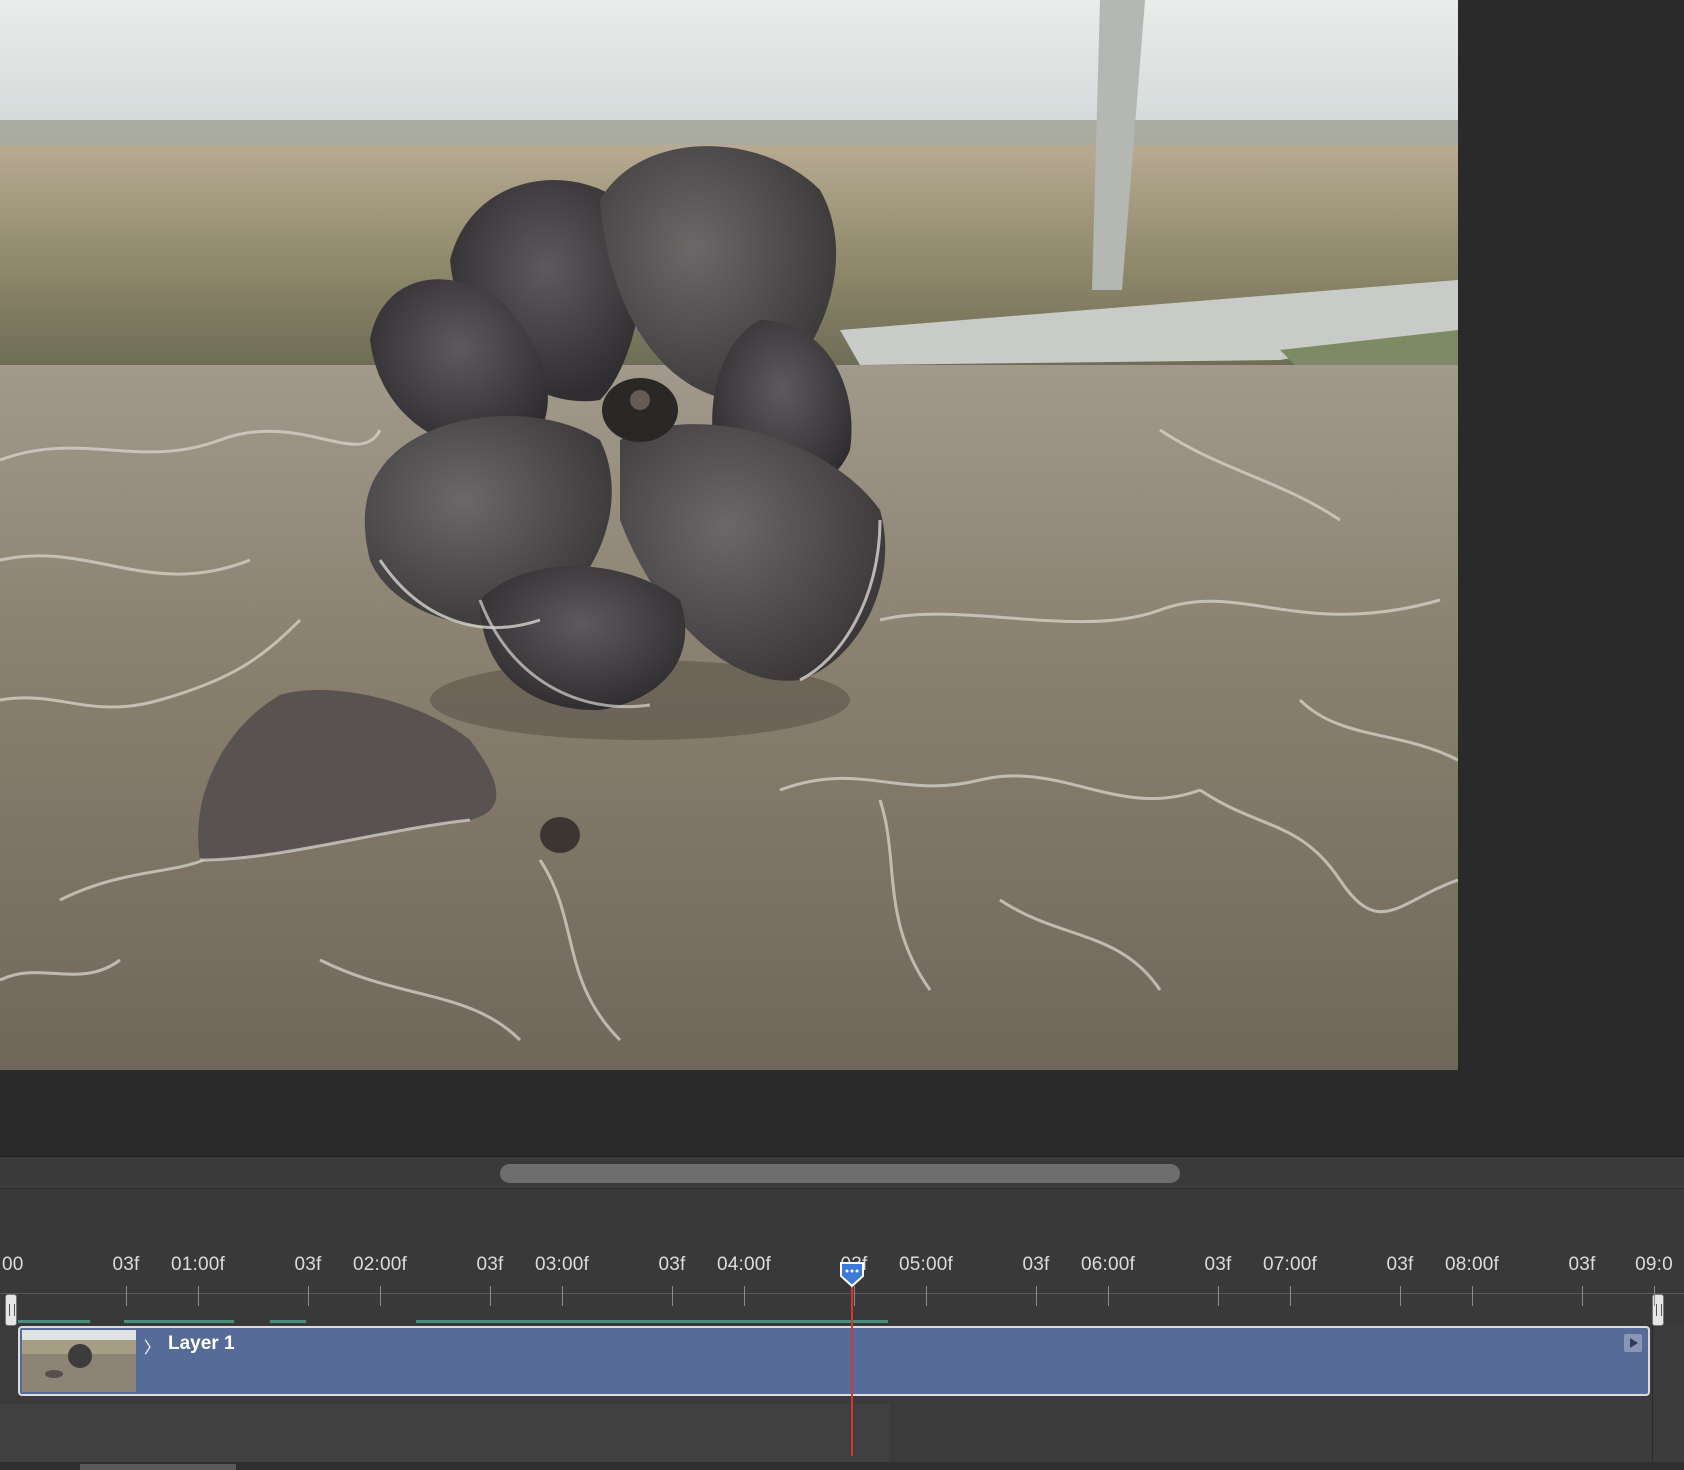 The height and width of the screenshot is (1470, 1684). I want to click on playhead-line, so click(852, 1366).